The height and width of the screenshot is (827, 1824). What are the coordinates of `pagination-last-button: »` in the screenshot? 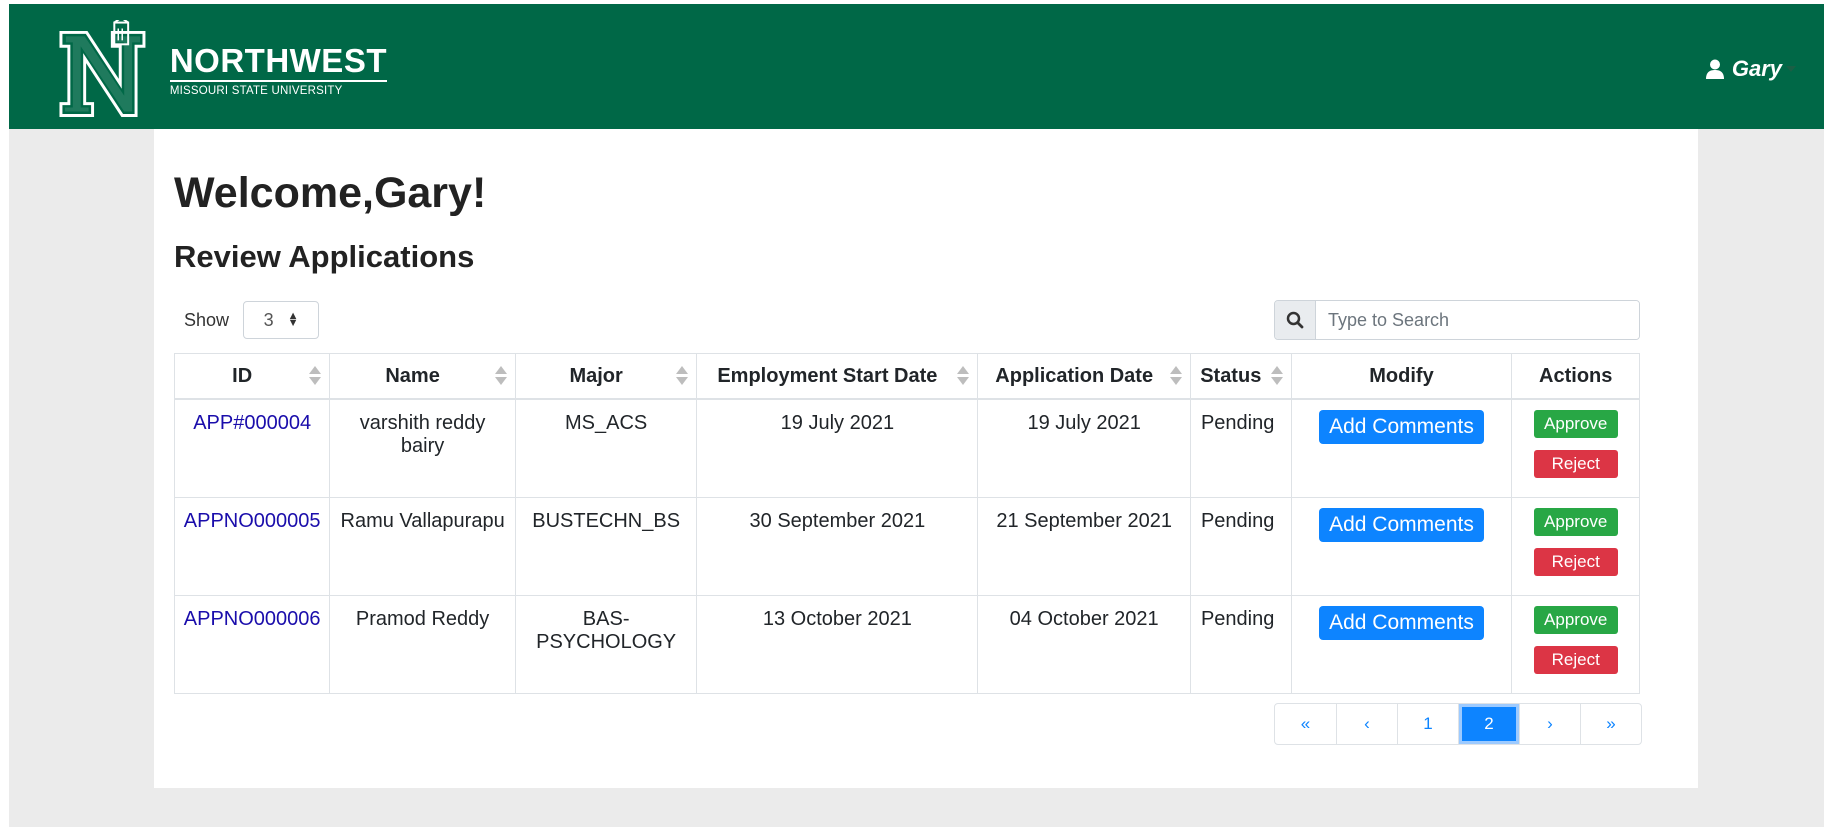 It's located at (1610, 724).